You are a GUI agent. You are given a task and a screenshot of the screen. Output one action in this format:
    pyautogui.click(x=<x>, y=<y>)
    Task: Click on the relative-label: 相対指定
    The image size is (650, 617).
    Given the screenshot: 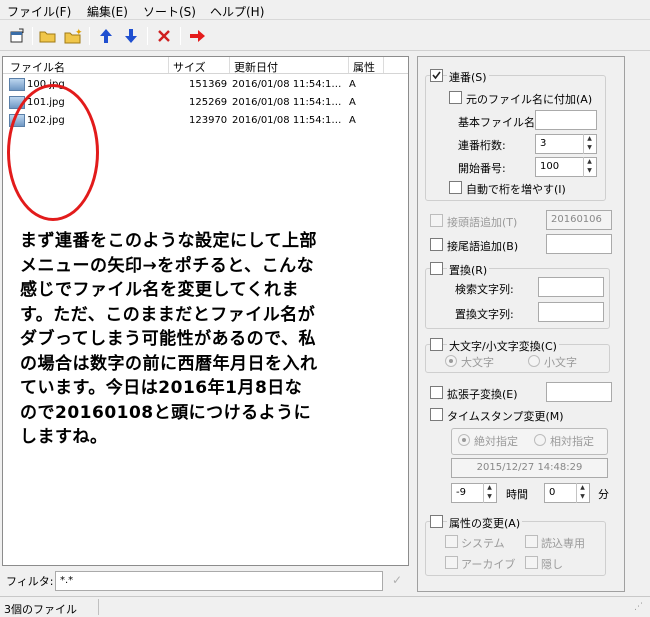 What is the action you would take?
    pyautogui.click(x=572, y=441)
    